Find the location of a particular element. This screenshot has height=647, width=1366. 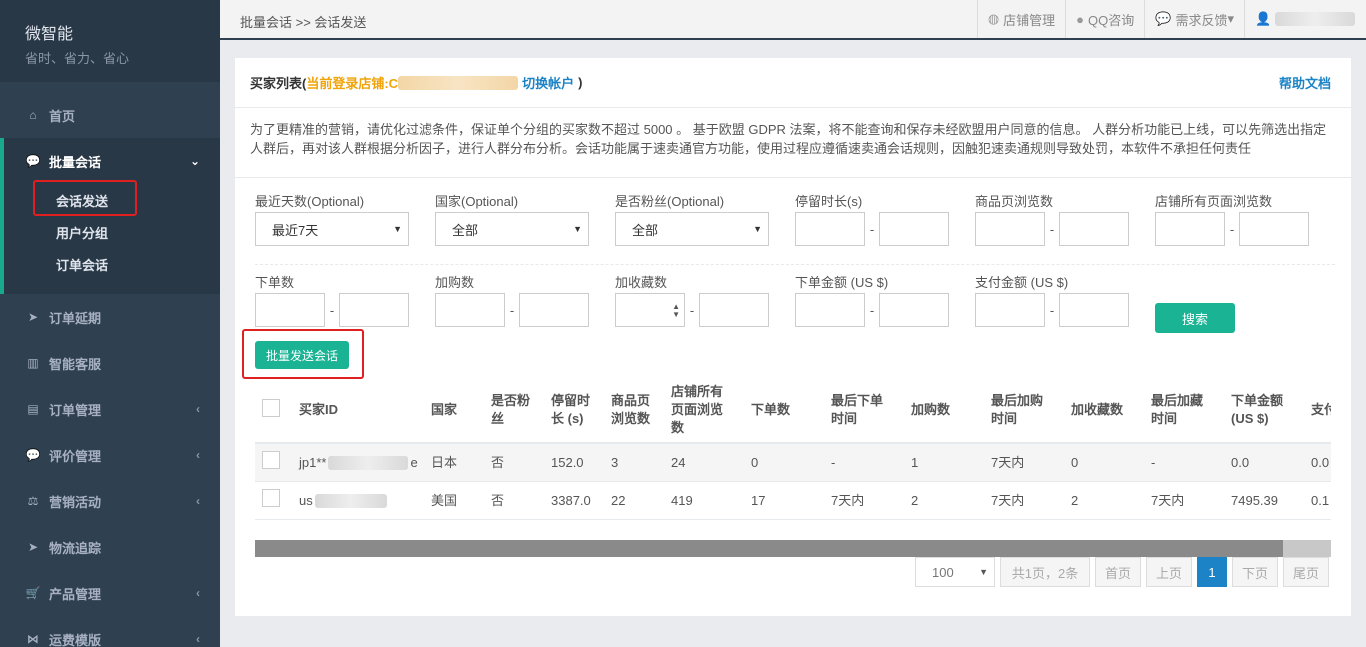

store-views-max-input is located at coordinates (1274, 229).